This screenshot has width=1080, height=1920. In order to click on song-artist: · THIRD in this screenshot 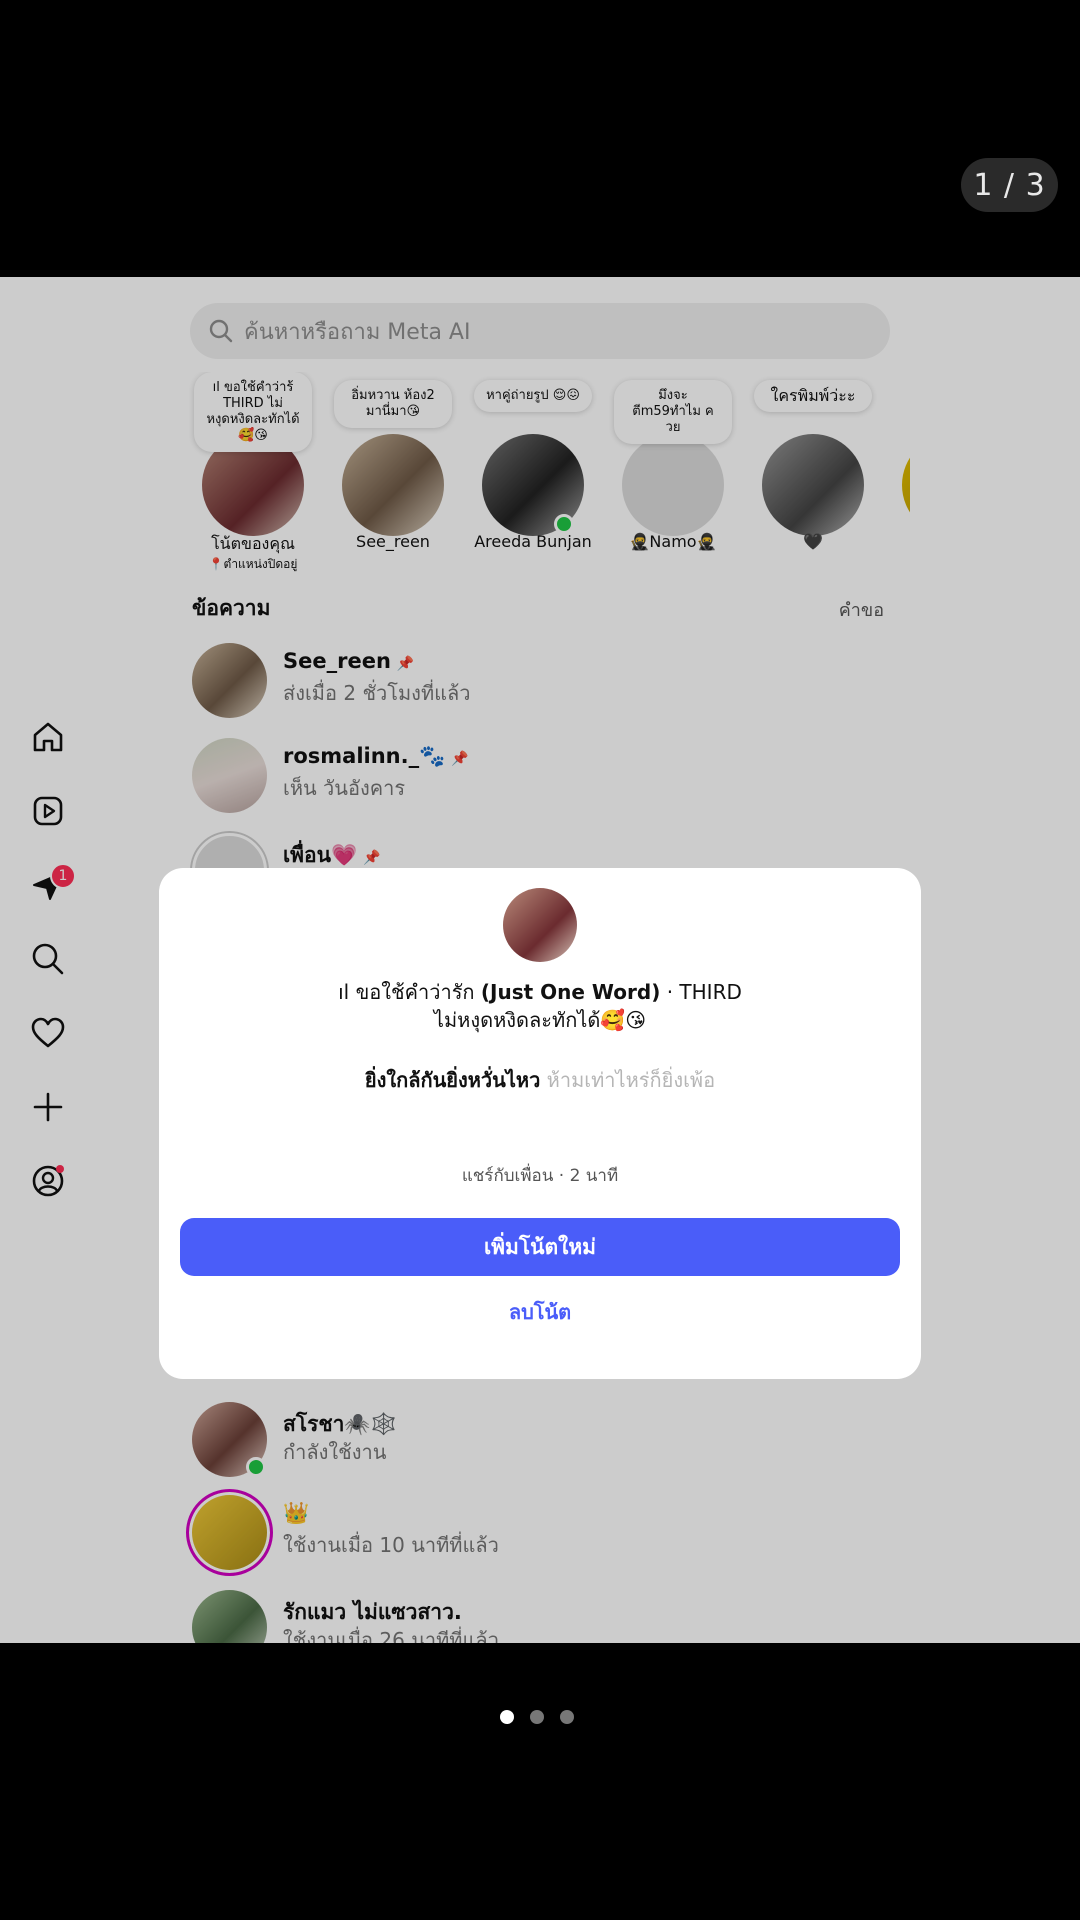, I will do `click(701, 992)`.